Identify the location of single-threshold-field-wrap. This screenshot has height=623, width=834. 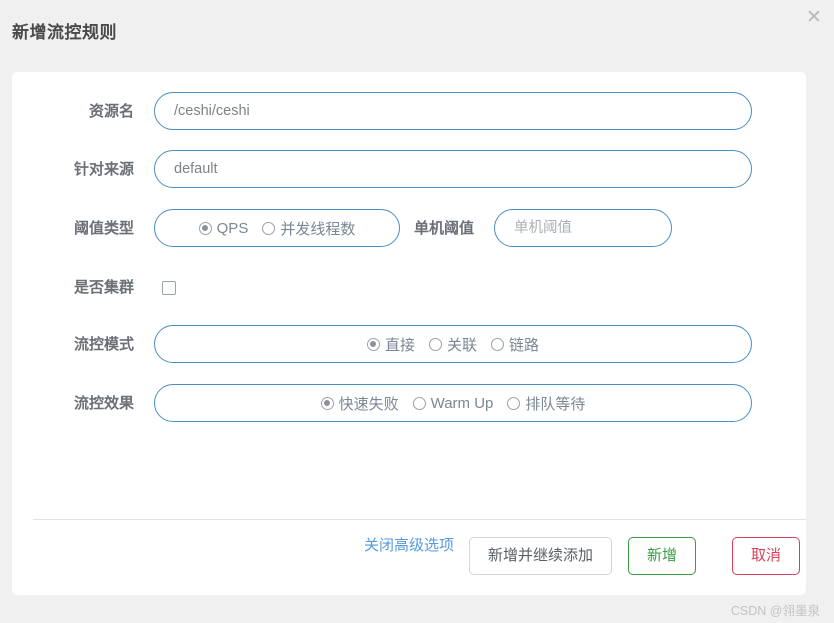
(583, 228).